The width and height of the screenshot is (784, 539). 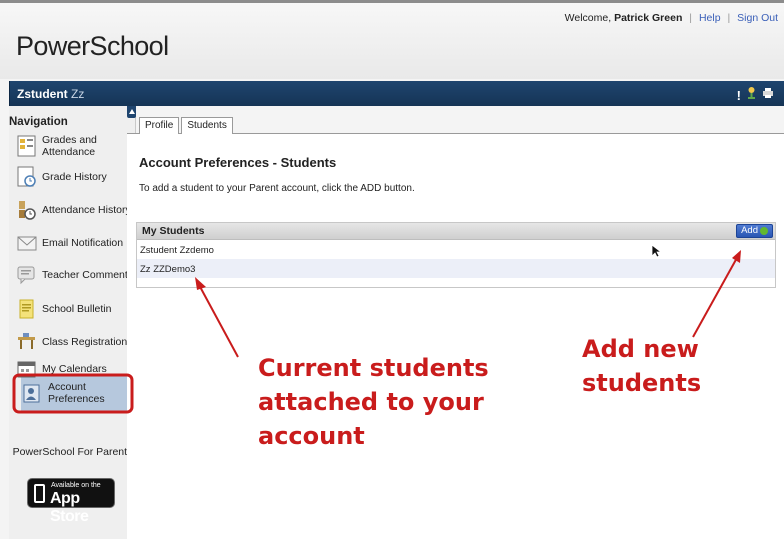 I want to click on app-store-small-text: Available on the, so click(x=76, y=485).